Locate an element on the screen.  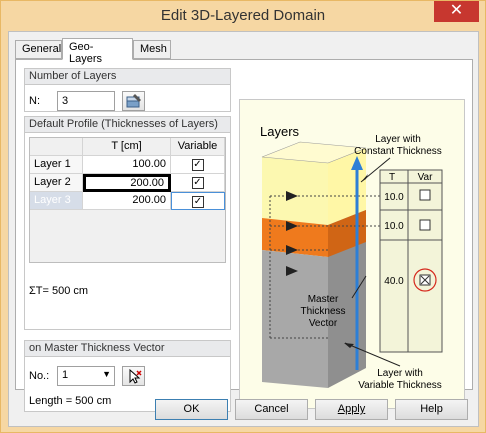
label-variable-line2: Variable Thickness is located at coordinates (400, 385).